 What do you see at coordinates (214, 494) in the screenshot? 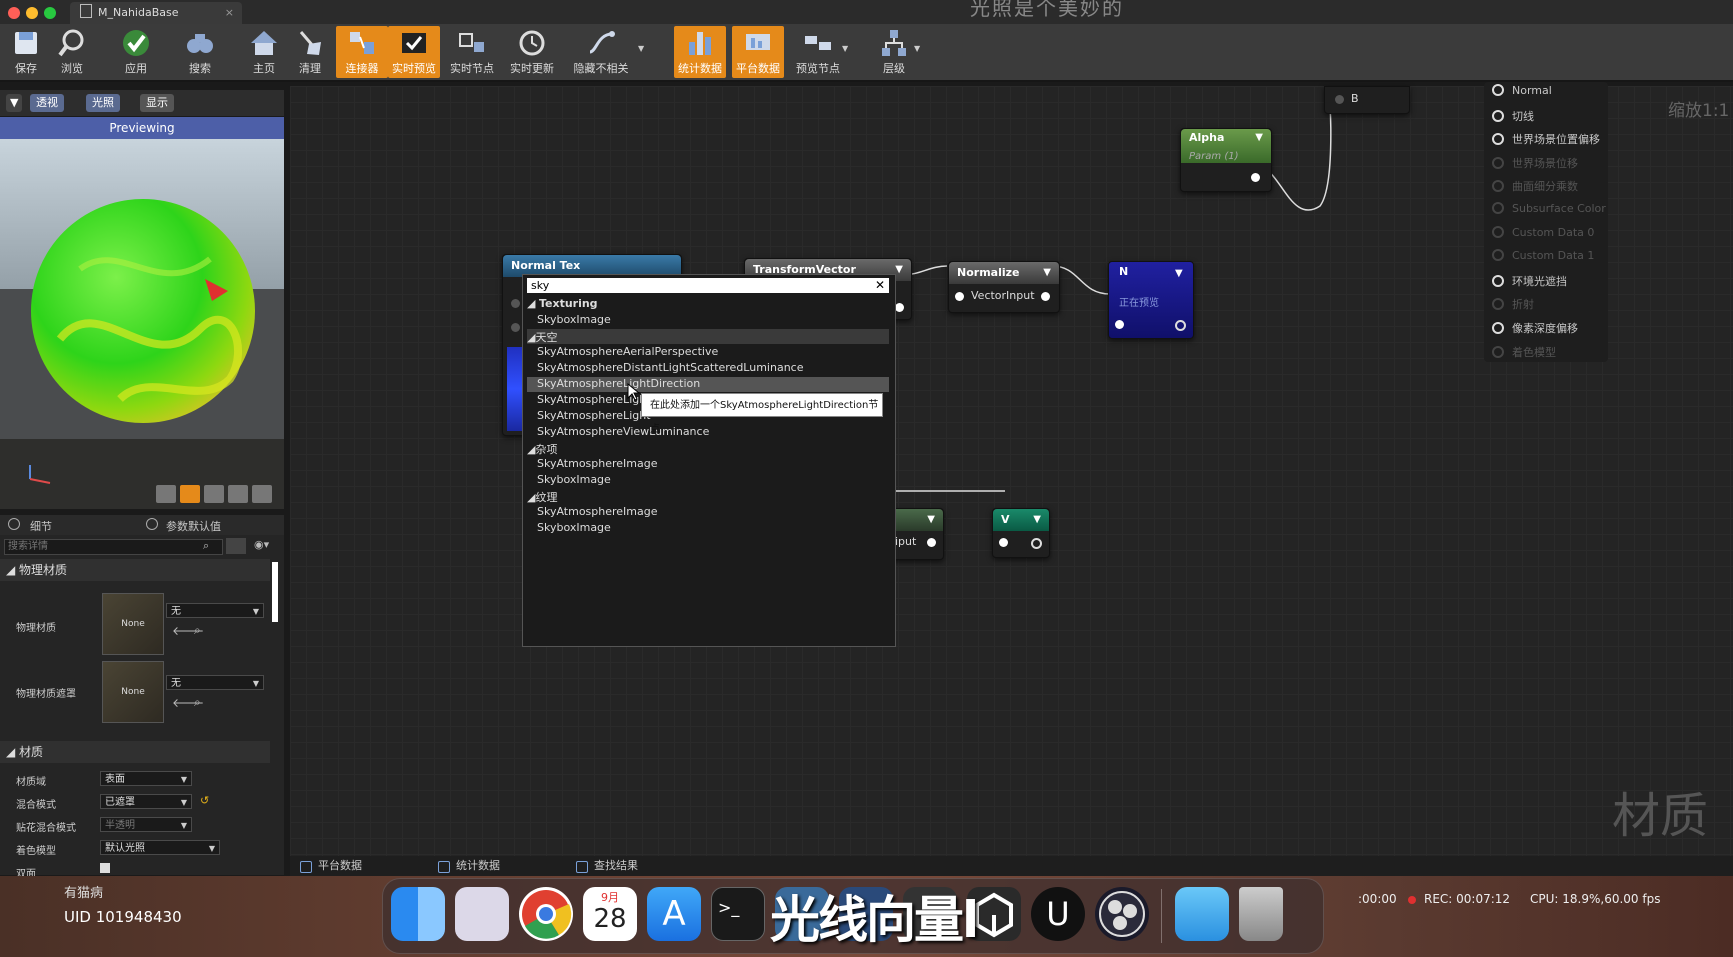
I see `plane-icon` at bounding box center [214, 494].